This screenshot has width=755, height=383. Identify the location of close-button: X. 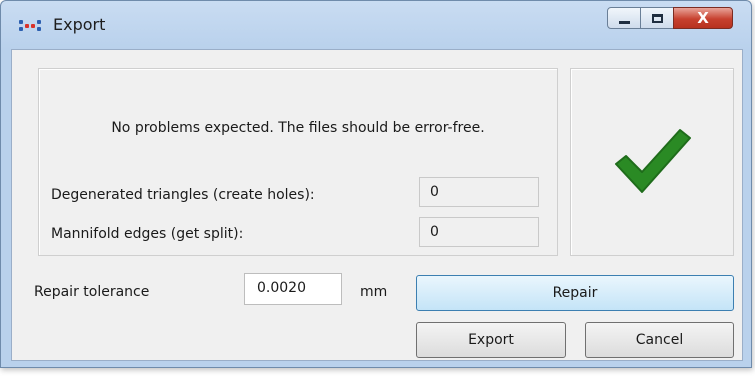
(703, 18).